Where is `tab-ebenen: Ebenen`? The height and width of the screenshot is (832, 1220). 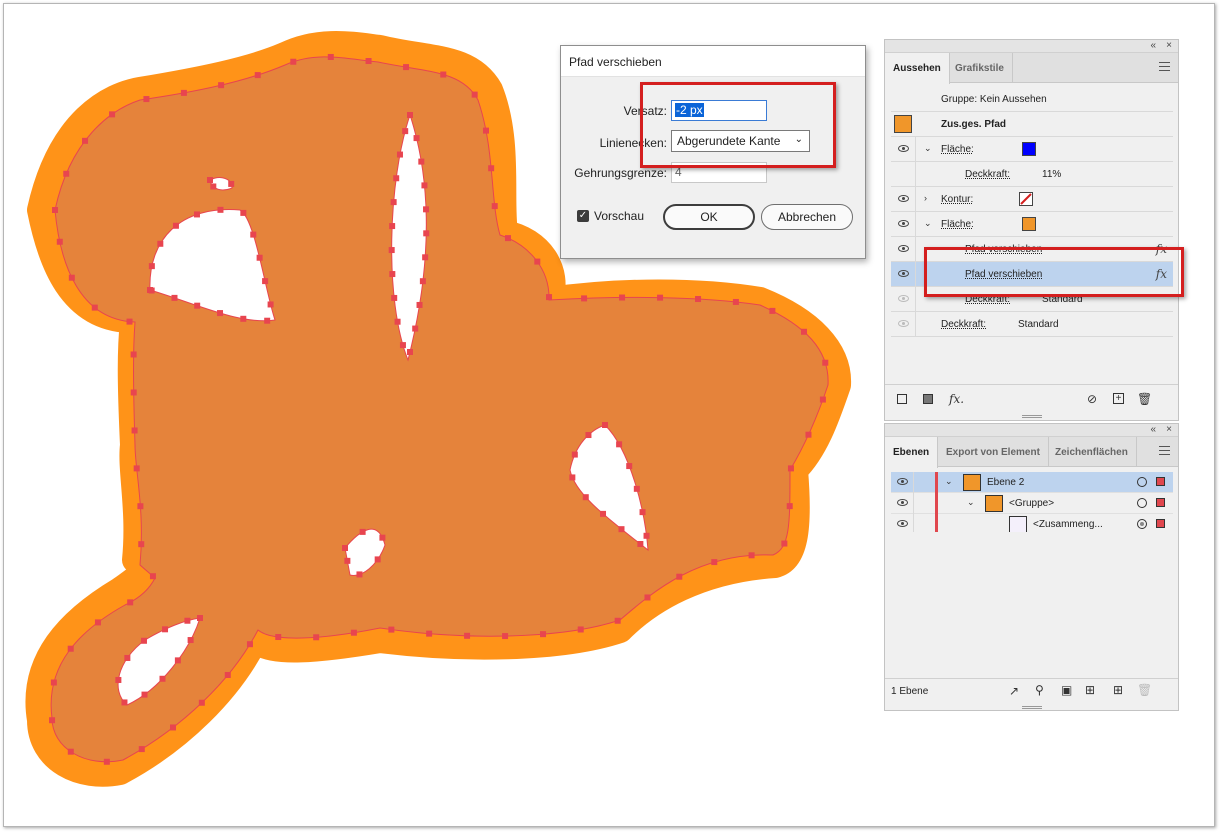
tab-ebenen: Ebenen is located at coordinates (912, 452).